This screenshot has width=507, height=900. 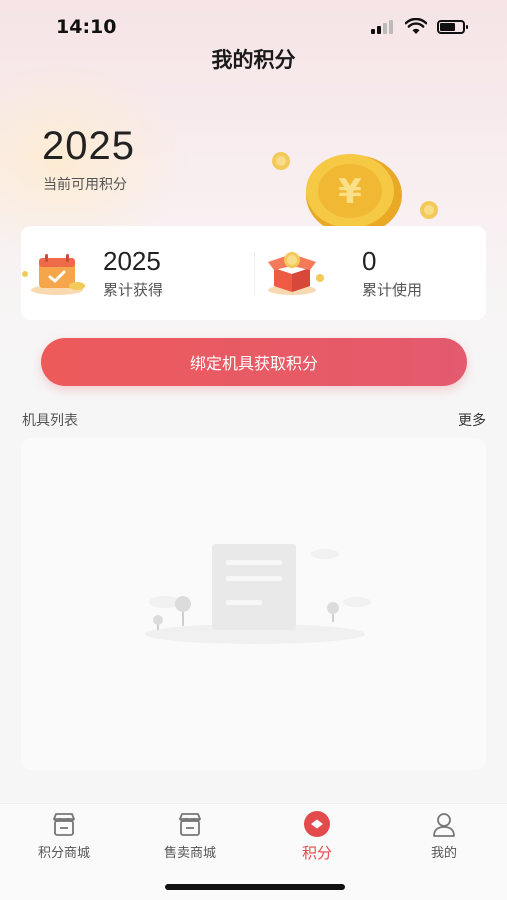 What do you see at coordinates (64, 840) in the screenshot?
I see `tab-points-mall: 积分商城` at bounding box center [64, 840].